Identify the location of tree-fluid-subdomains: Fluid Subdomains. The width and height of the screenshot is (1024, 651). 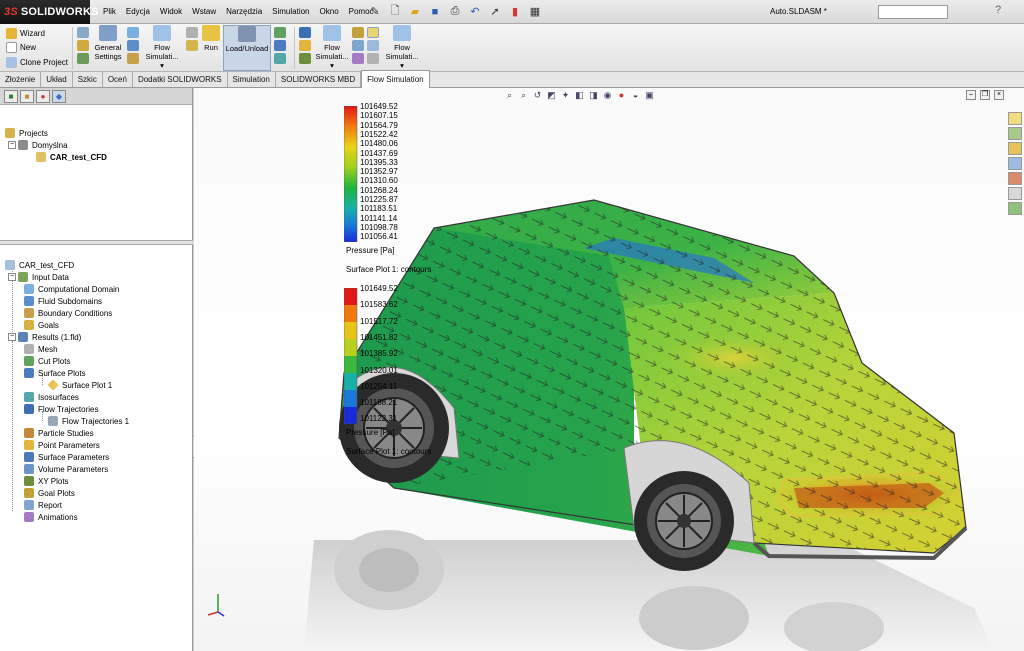
(63, 301).